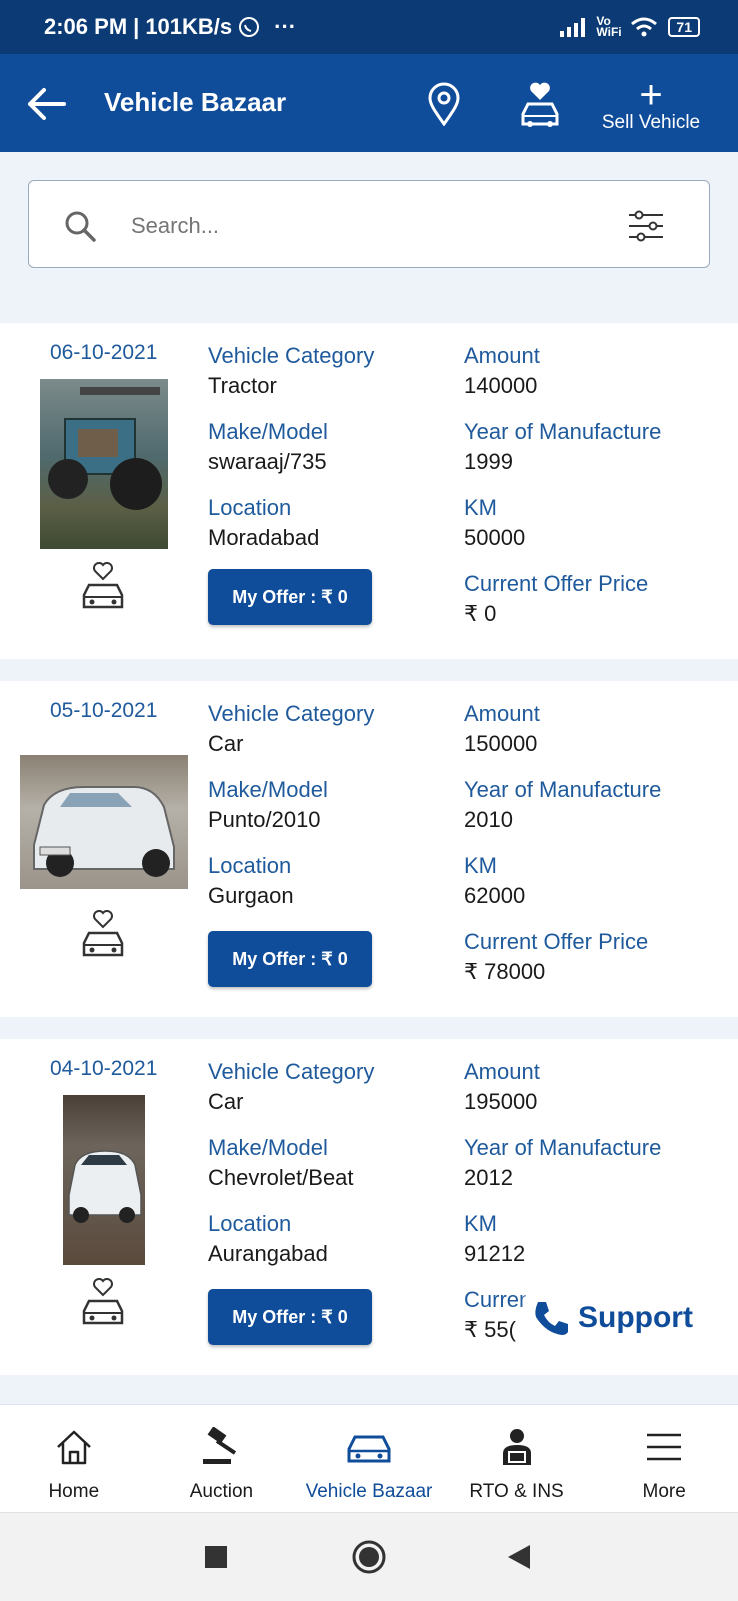 This screenshot has width=738, height=1601. I want to click on wifi-icon, so click(644, 27).